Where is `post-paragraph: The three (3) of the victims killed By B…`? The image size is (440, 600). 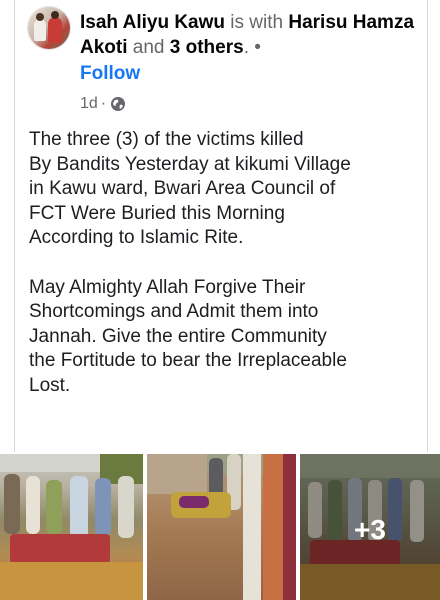
post-paragraph: The three (3) of the victims killed By B… is located at coordinates (190, 189).